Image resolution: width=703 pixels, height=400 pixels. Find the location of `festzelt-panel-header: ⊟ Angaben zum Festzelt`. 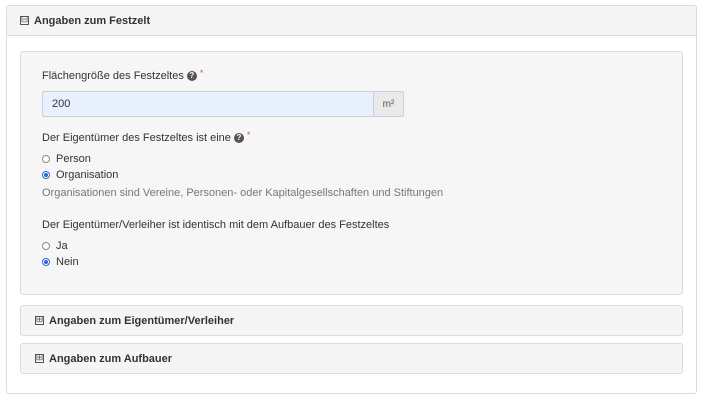

festzelt-panel-header: ⊟ Angaben zum Festzelt is located at coordinates (351, 21).